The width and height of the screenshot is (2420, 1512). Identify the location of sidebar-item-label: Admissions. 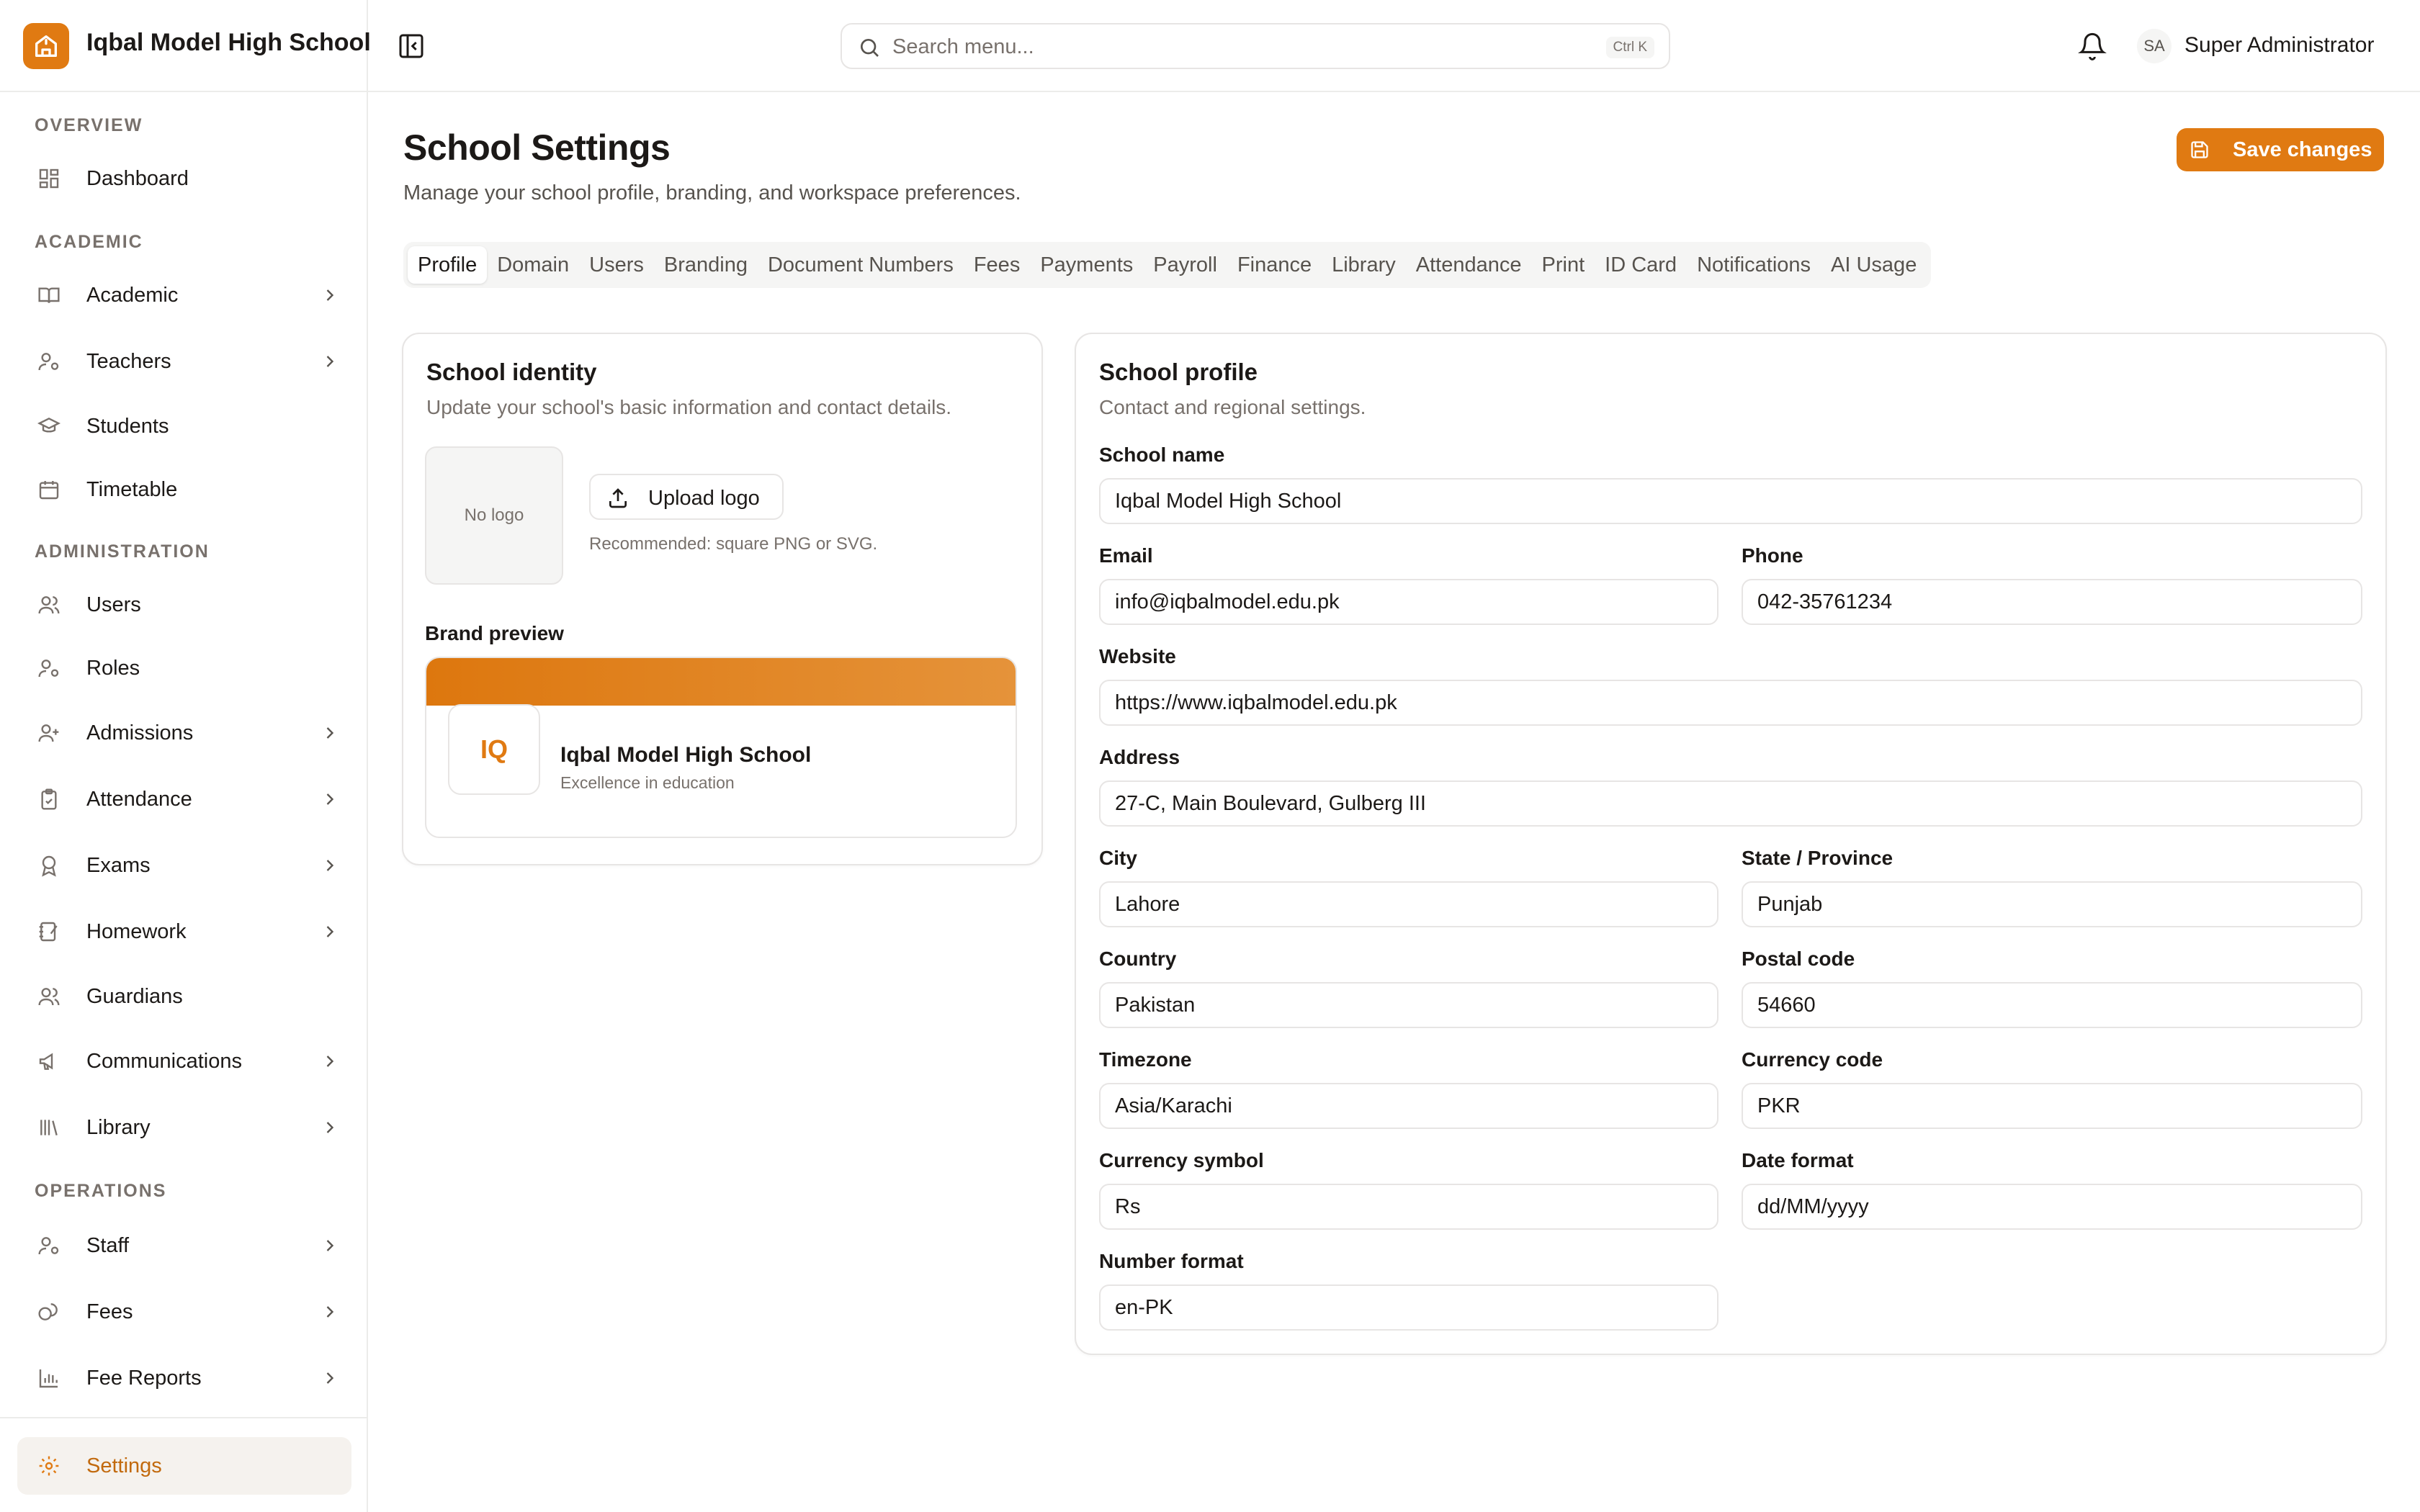
(140, 732).